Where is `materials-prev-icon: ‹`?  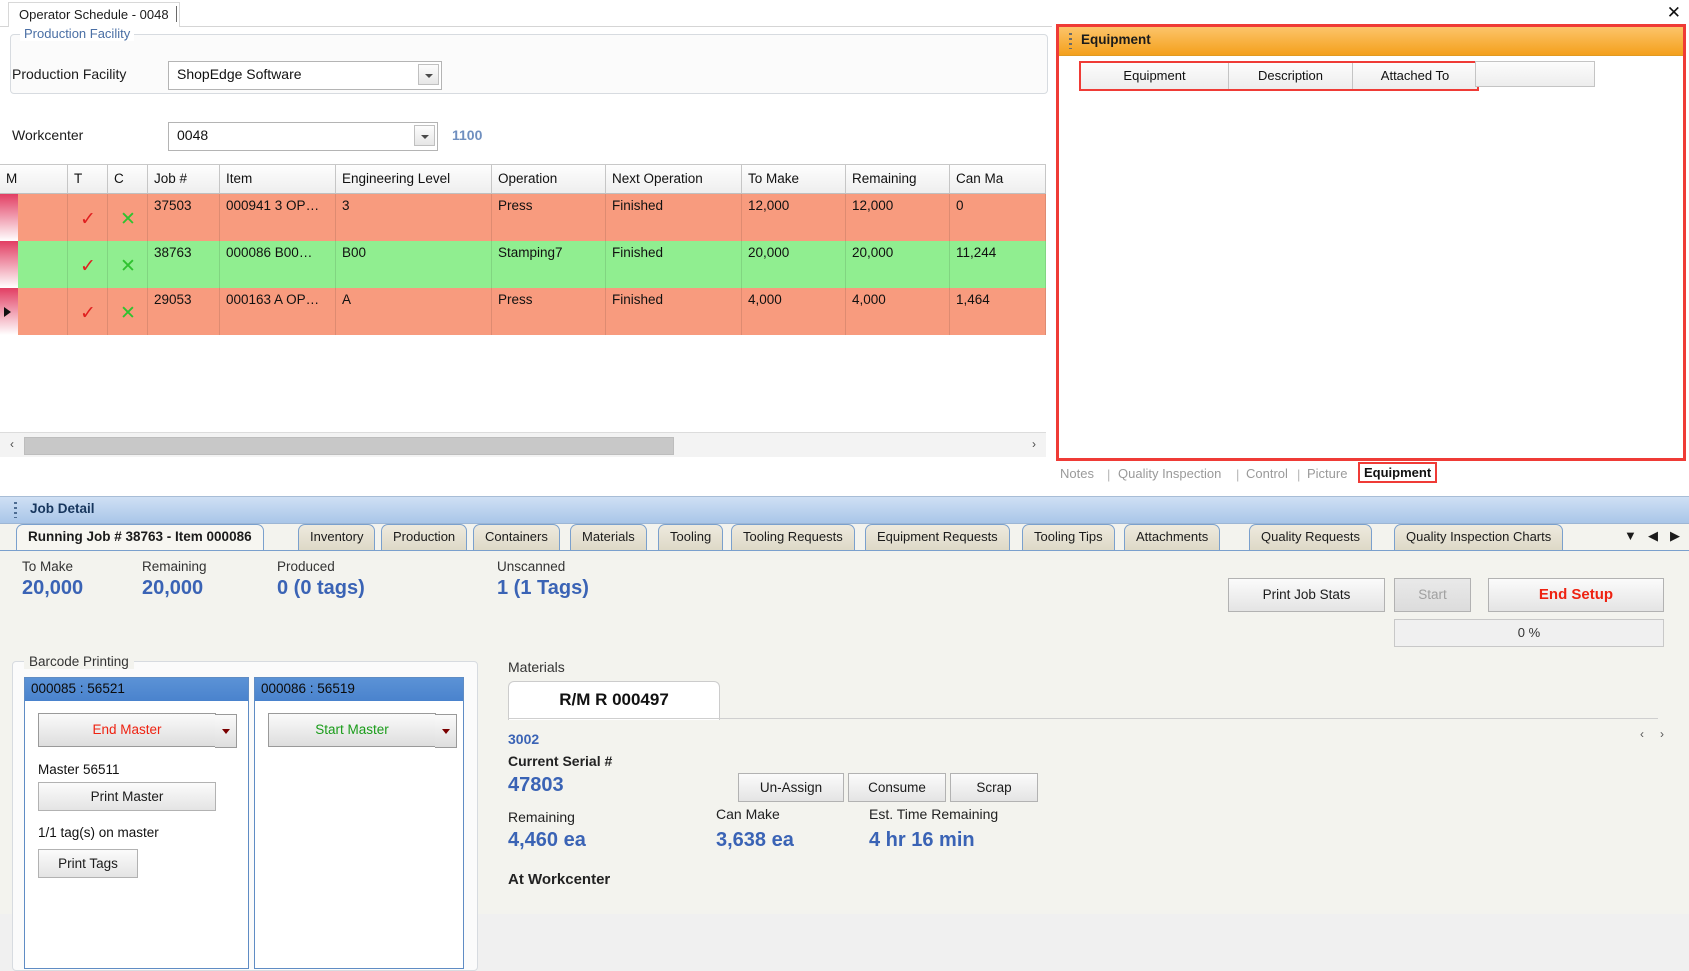
materials-prev-icon: ‹ is located at coordinates (1642, 734).